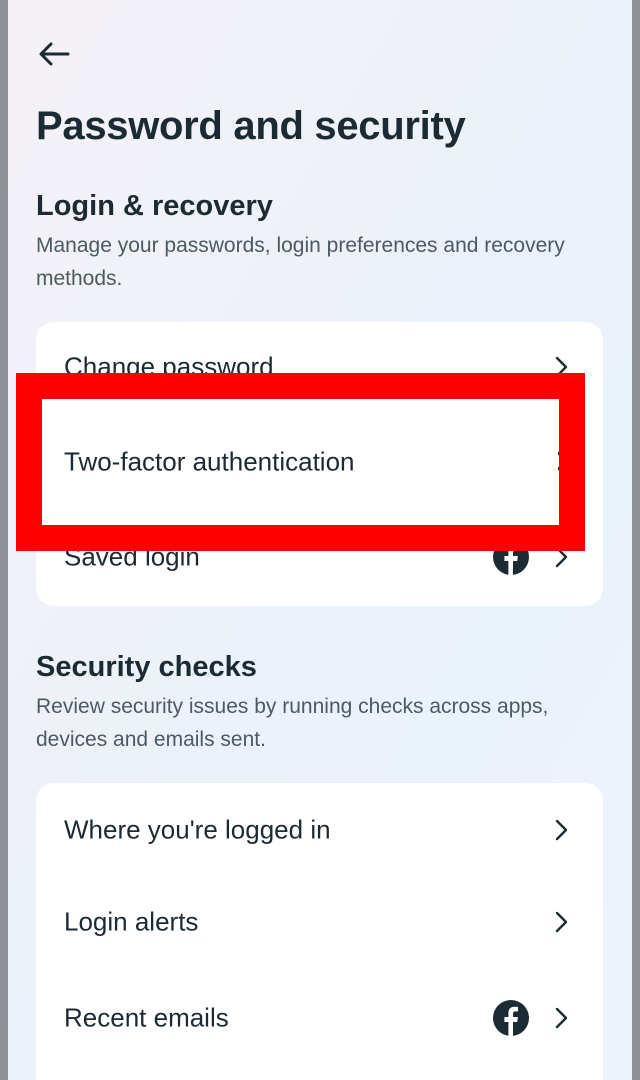  Describe the element at coordinates (146, 1017) in the screenshot. I see `recent-emails-label: Recent emails` at that location.